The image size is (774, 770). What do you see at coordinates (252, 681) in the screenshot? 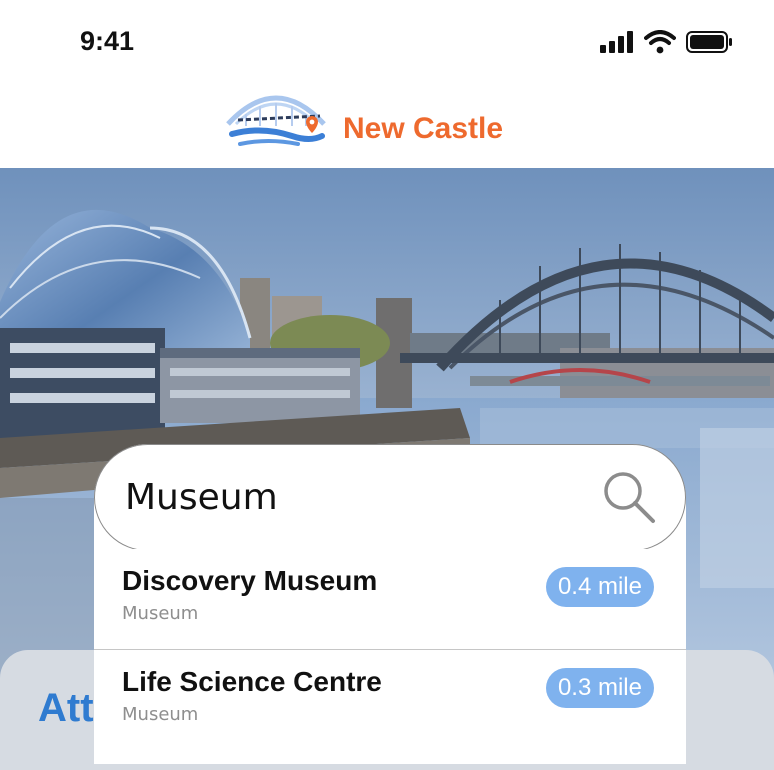
I see `result-name: Life Science Centre` at bounding box center [252, 681].